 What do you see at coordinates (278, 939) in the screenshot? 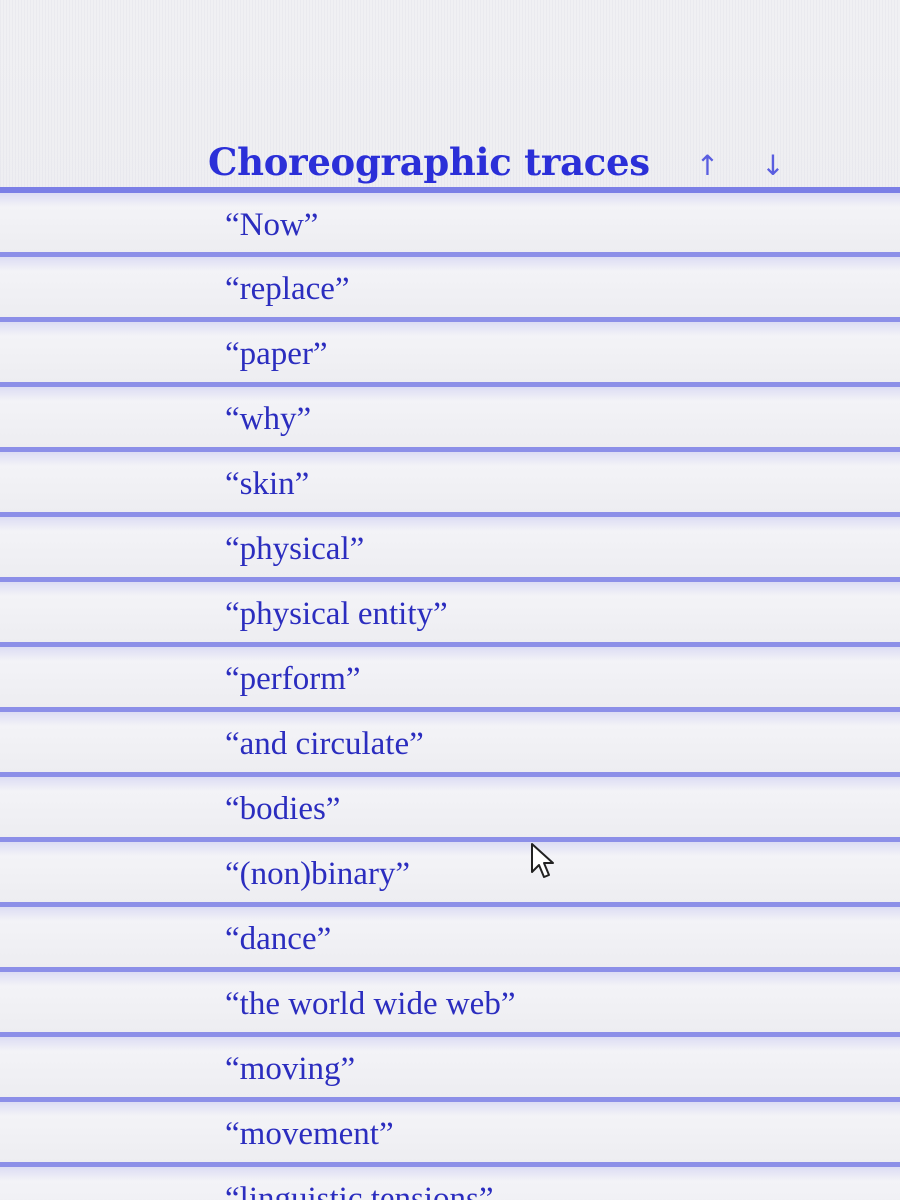
I see `list-item-label: “dance”` at bounding box center [278, 939].